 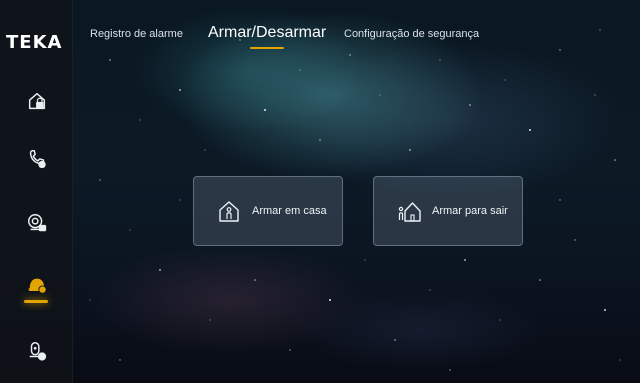 I want to click on camera-icon, so click(x=37, y=223).